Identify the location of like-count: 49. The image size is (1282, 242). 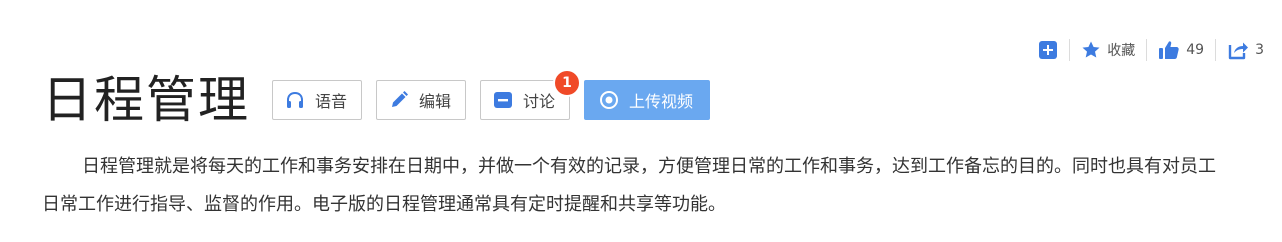
(1195, 50).